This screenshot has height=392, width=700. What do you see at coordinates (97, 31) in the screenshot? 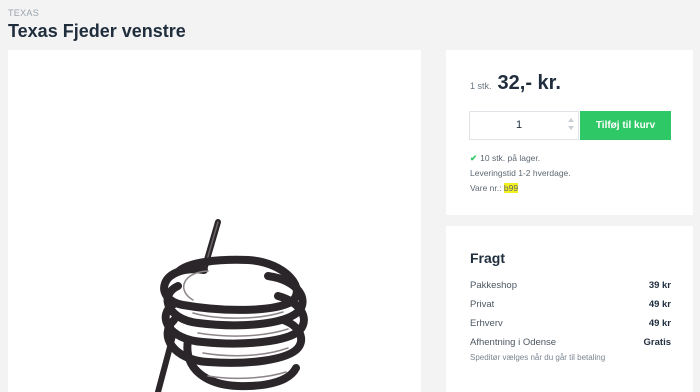
I see `page-title: Texas Fjeder venstre` at bounding box center [97, 31].